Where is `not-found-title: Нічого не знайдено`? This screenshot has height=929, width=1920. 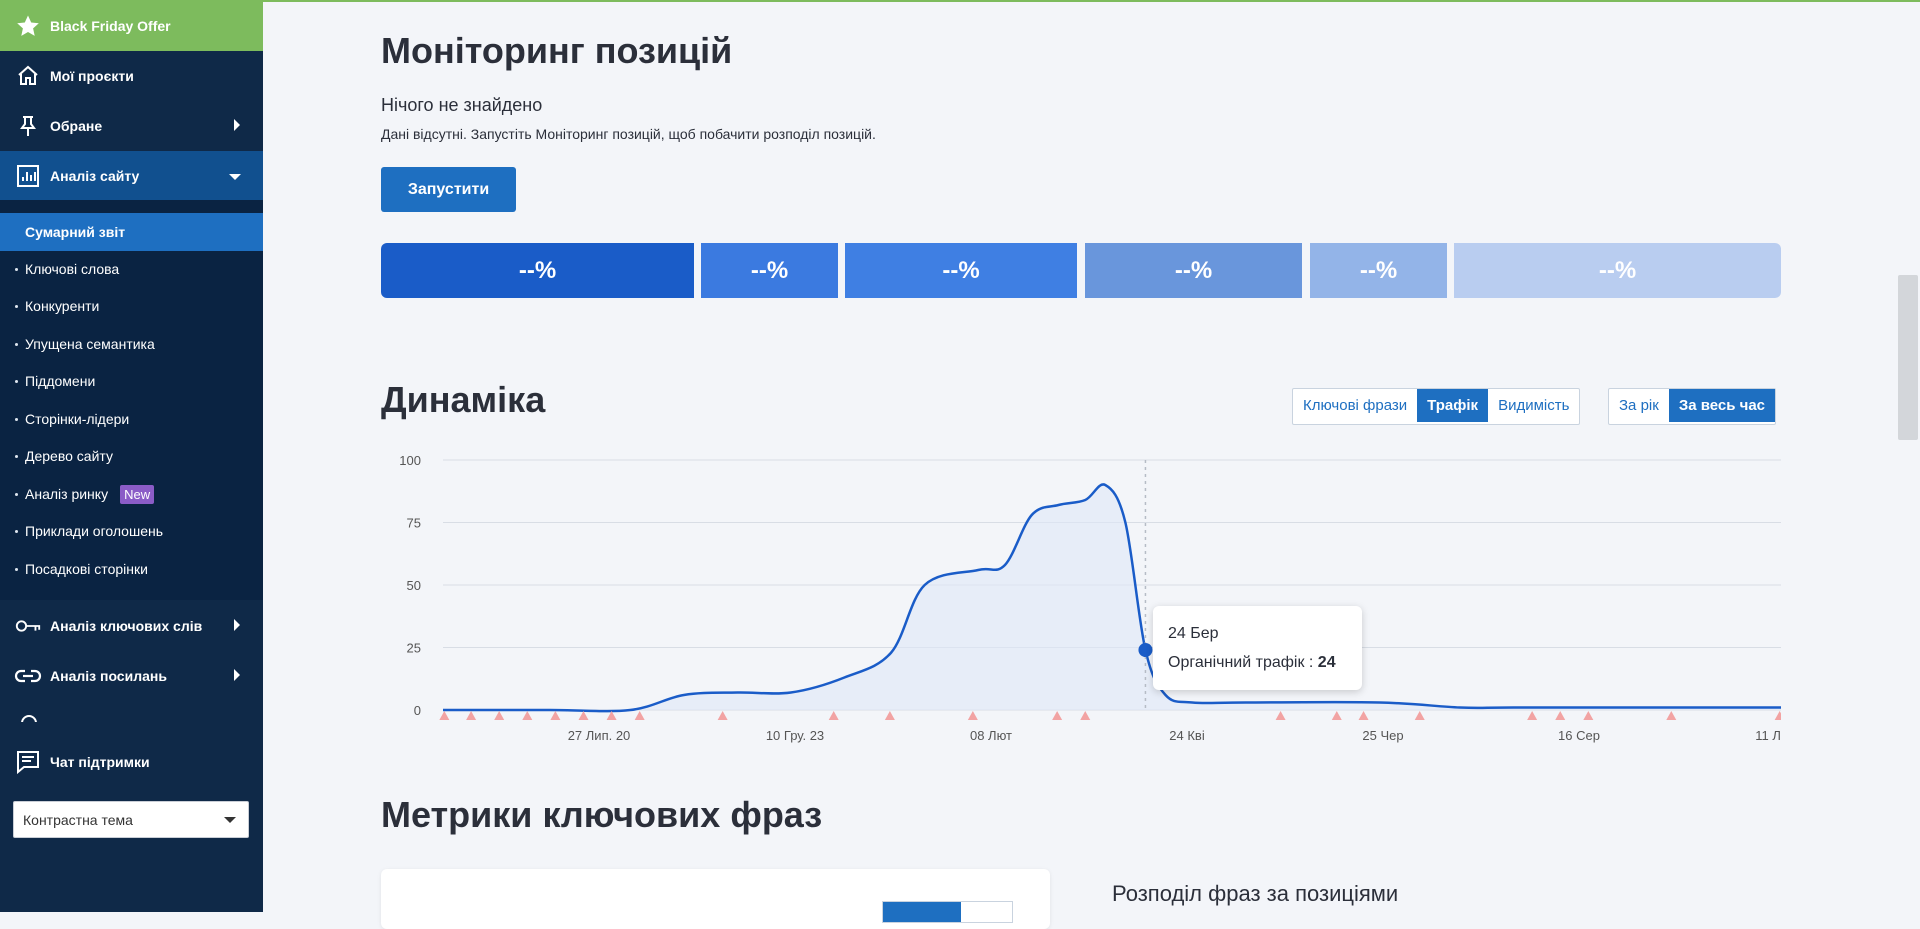 not-found-title: Нічого не знайдено is located at coordinates (462, 105).